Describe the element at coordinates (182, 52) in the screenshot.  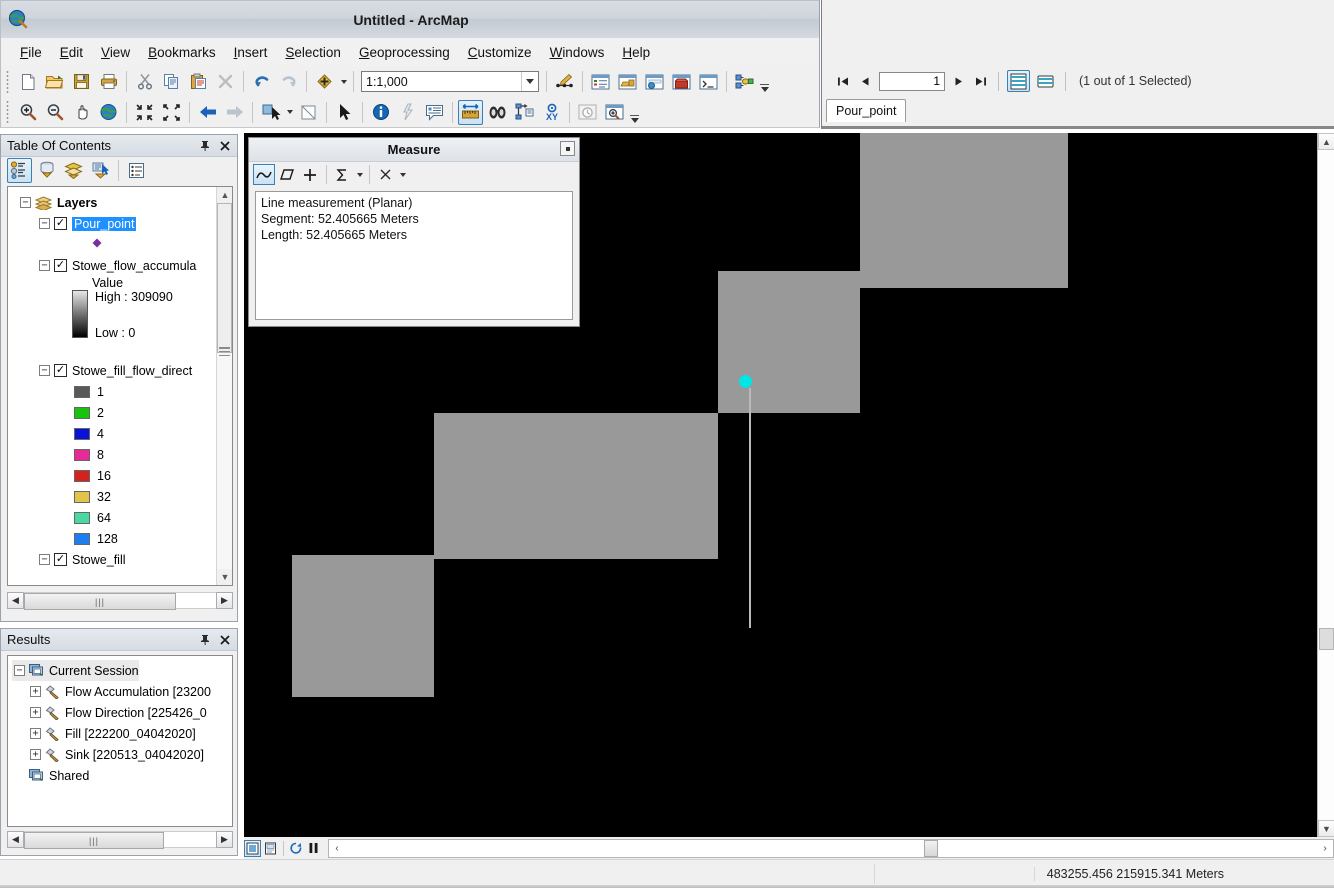
I see `menu-bookmarks: Bookmarks` at that location.